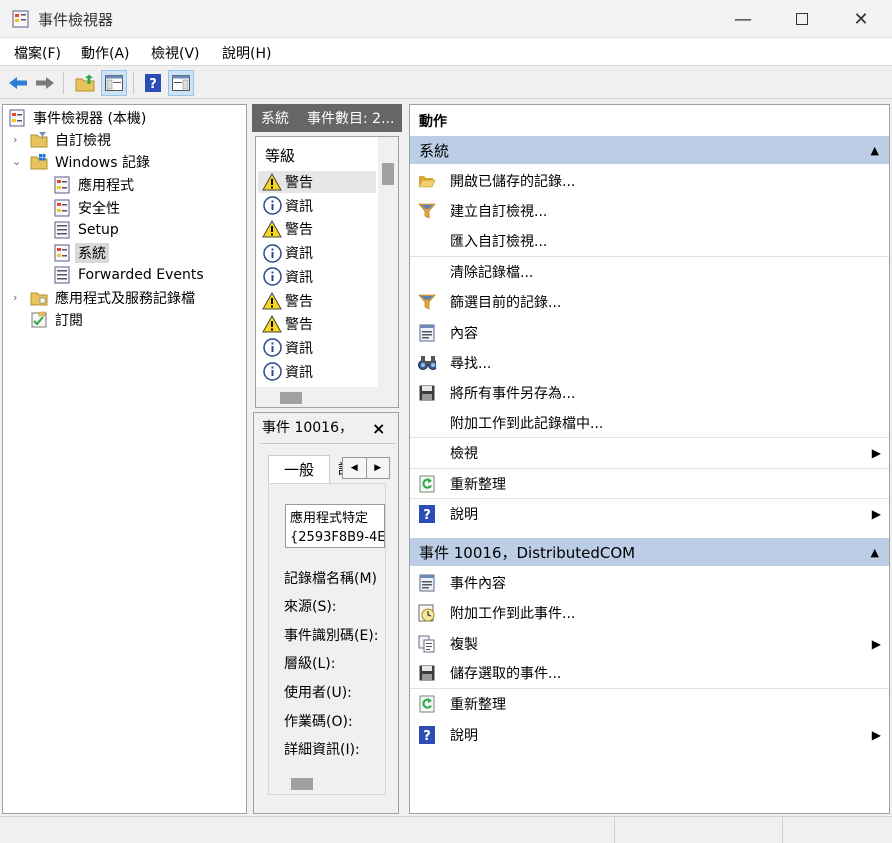 The image size is (892, 843). I want to click on forward-button, so click(45, 83).